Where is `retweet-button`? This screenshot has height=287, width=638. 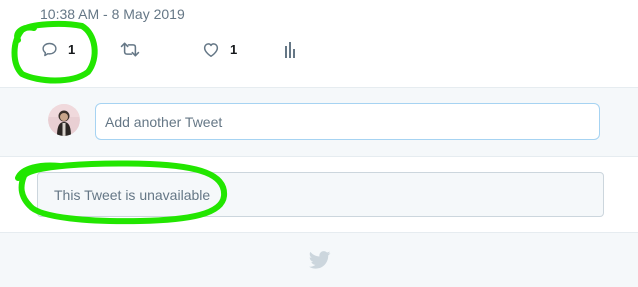
retweet-button is located at coordinates (130, 49).